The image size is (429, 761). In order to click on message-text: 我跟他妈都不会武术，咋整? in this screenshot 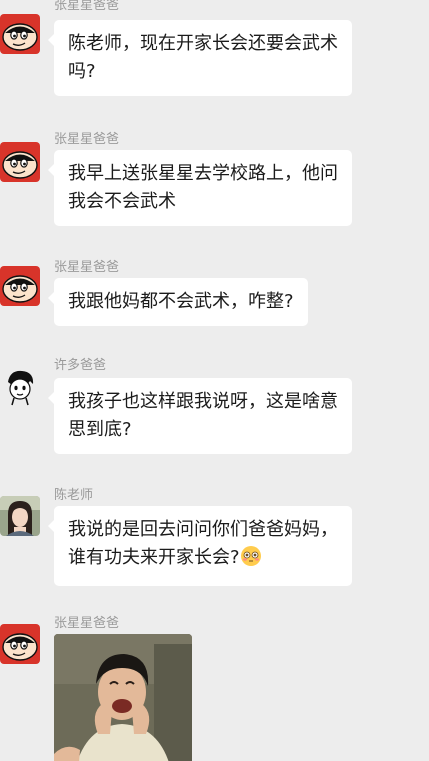, I will do `click(181, 301)`.